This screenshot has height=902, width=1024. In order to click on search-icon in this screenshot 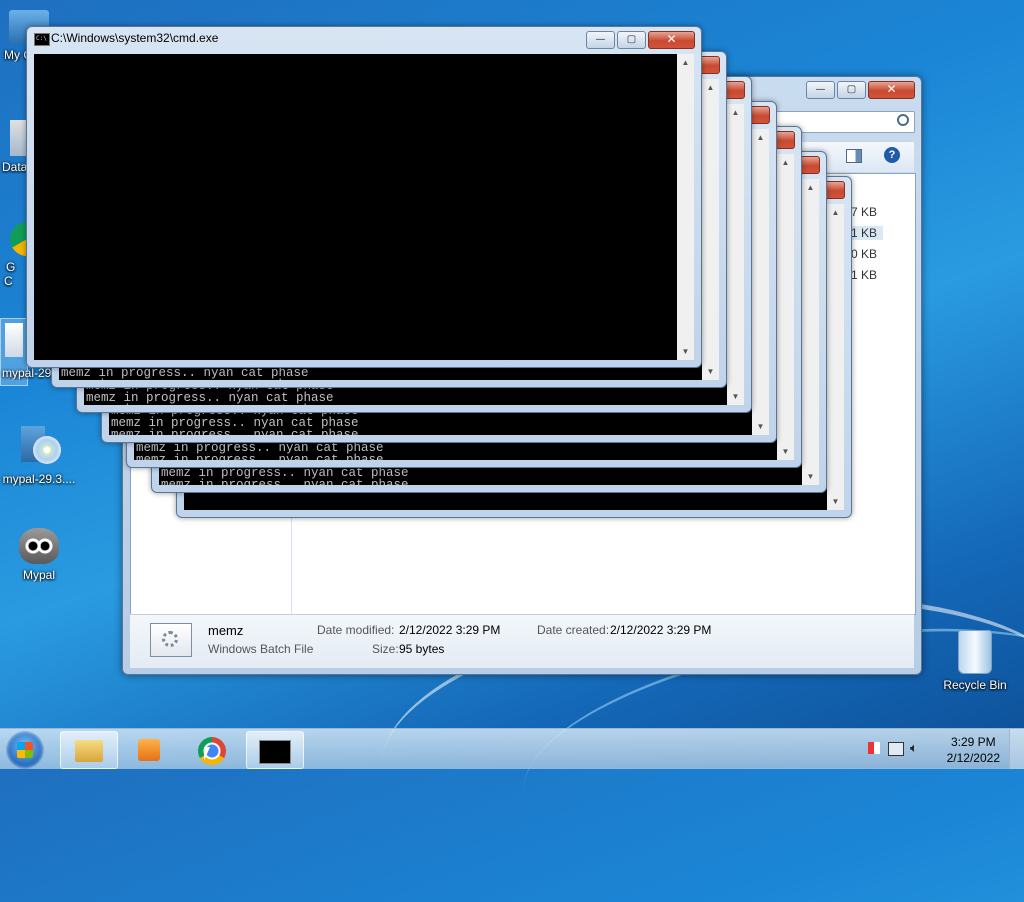, I will do `click(903, 120)`.